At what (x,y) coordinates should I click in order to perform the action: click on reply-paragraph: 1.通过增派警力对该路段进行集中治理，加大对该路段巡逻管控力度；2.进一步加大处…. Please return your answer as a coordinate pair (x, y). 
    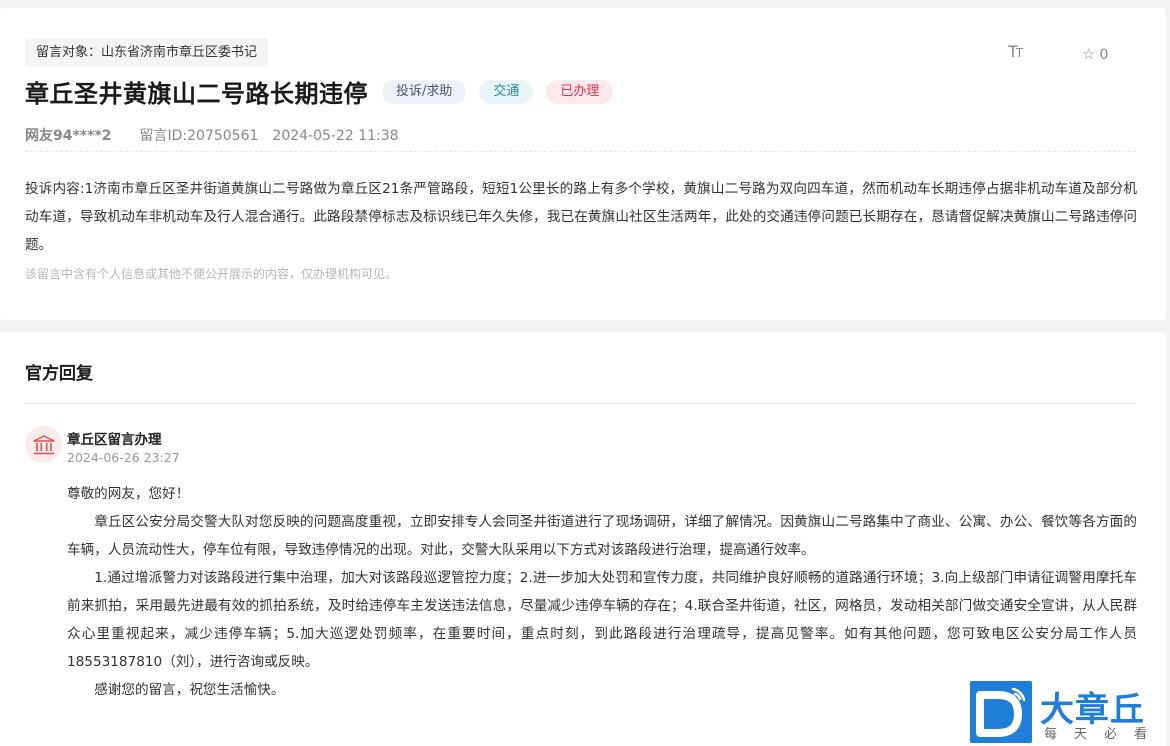
    Looking at the image, I should click on (602, 620).